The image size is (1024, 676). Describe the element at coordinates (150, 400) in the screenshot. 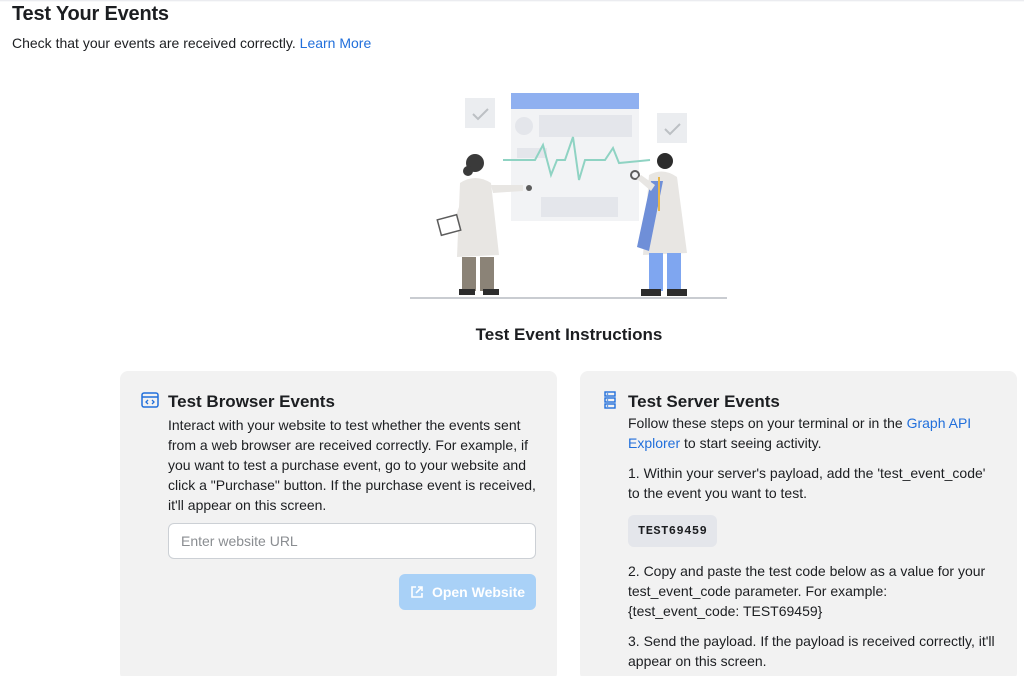

I see `browser-code-icon` at that location.